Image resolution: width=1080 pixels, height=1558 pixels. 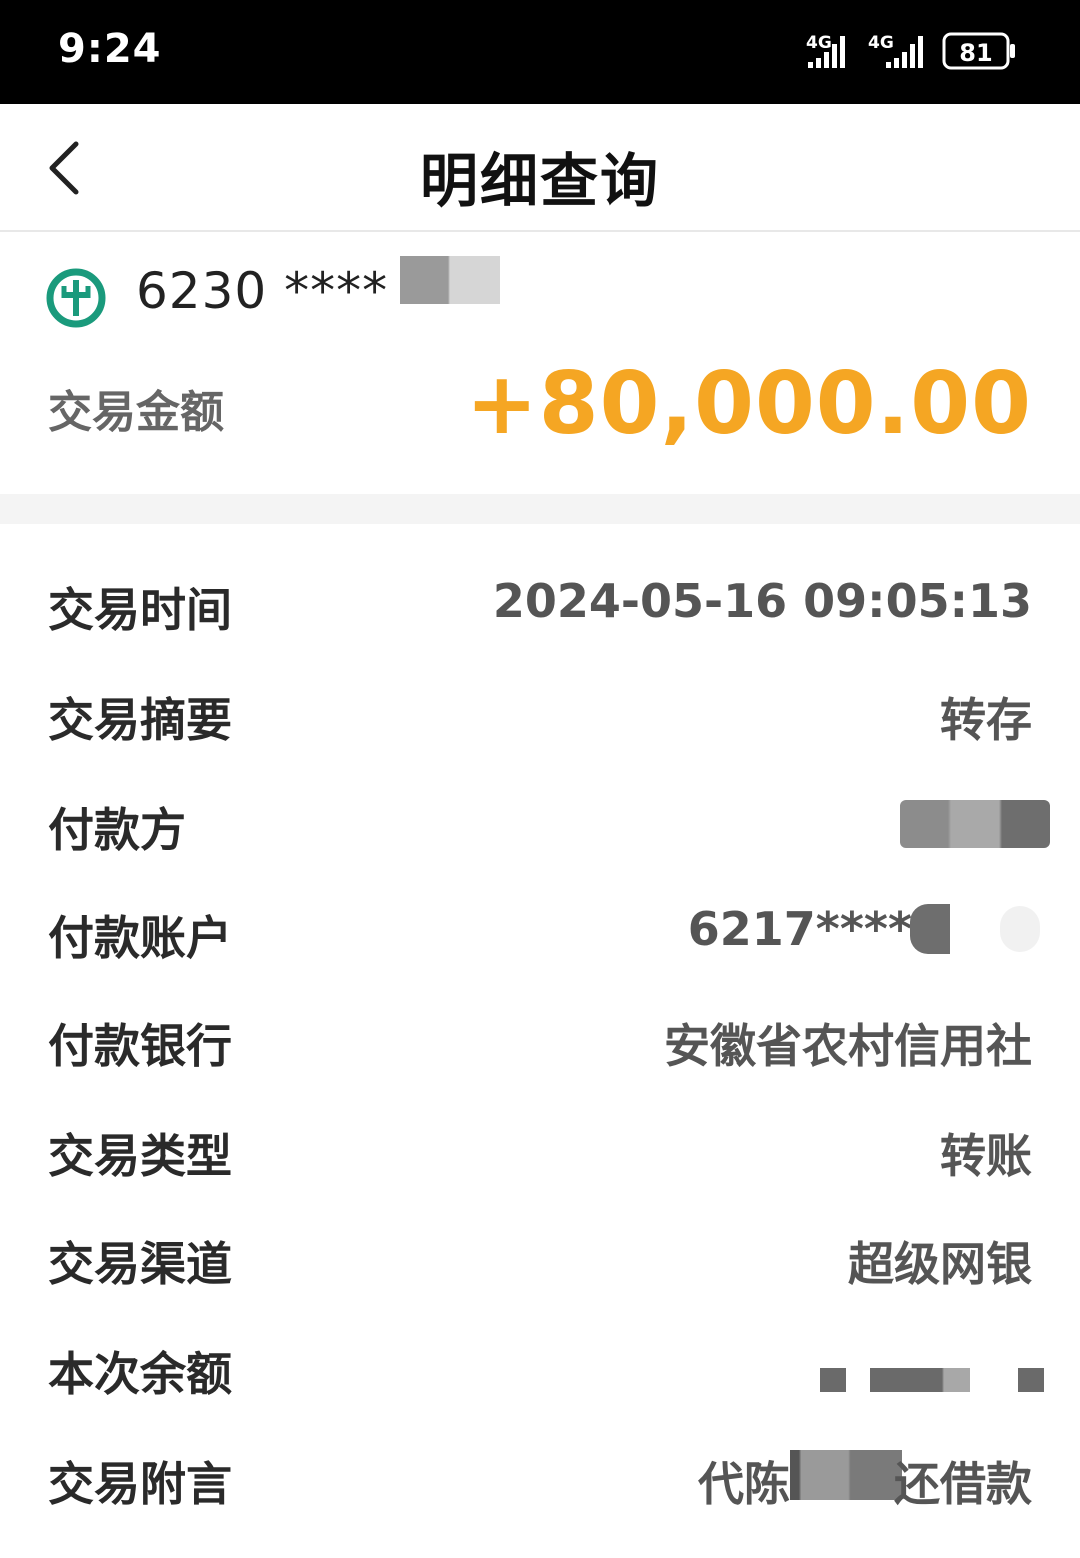 I want to click on redacted-card-digits, so click(x=450, y=280).